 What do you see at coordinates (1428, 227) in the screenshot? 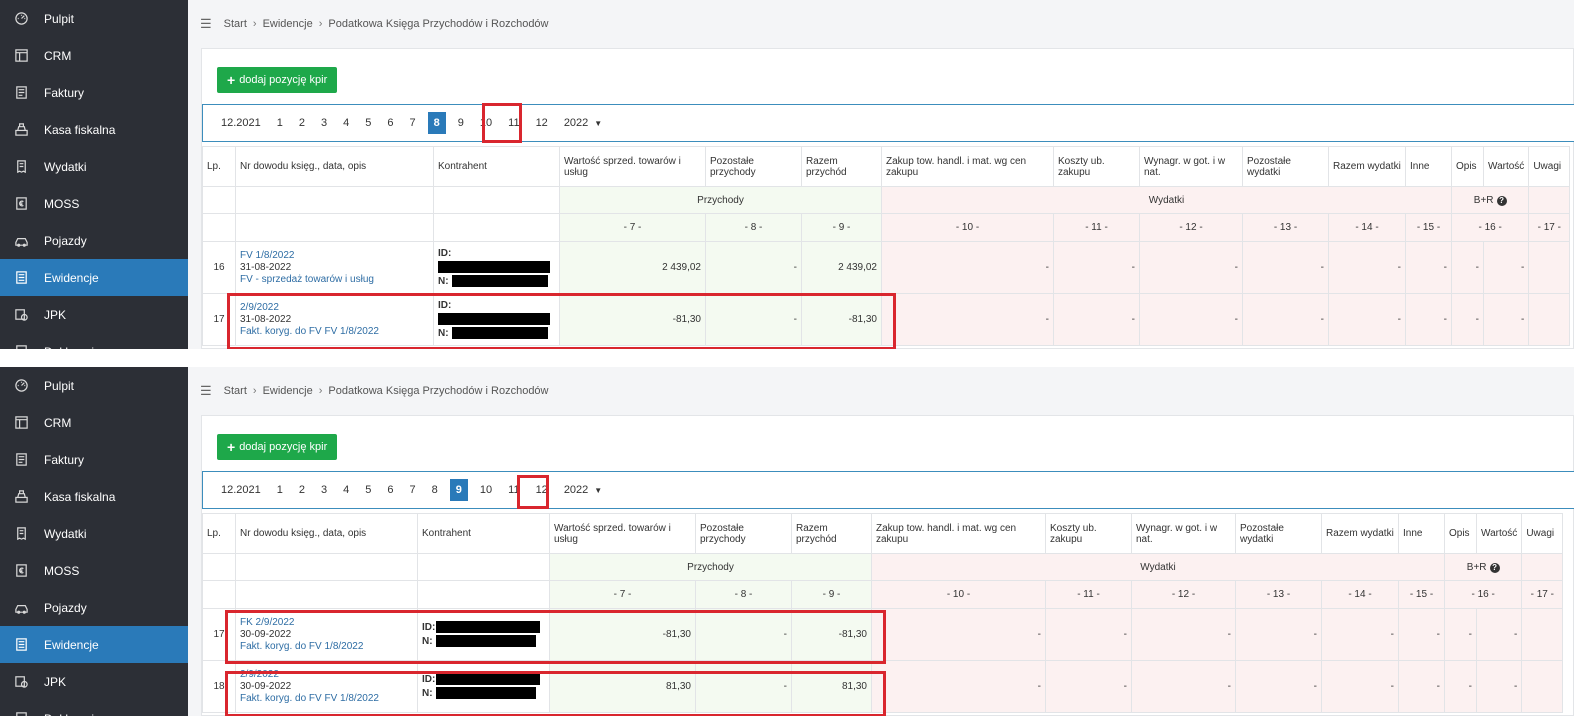
I see `column-number: - 15 -` at bounding box center [1428, 227].